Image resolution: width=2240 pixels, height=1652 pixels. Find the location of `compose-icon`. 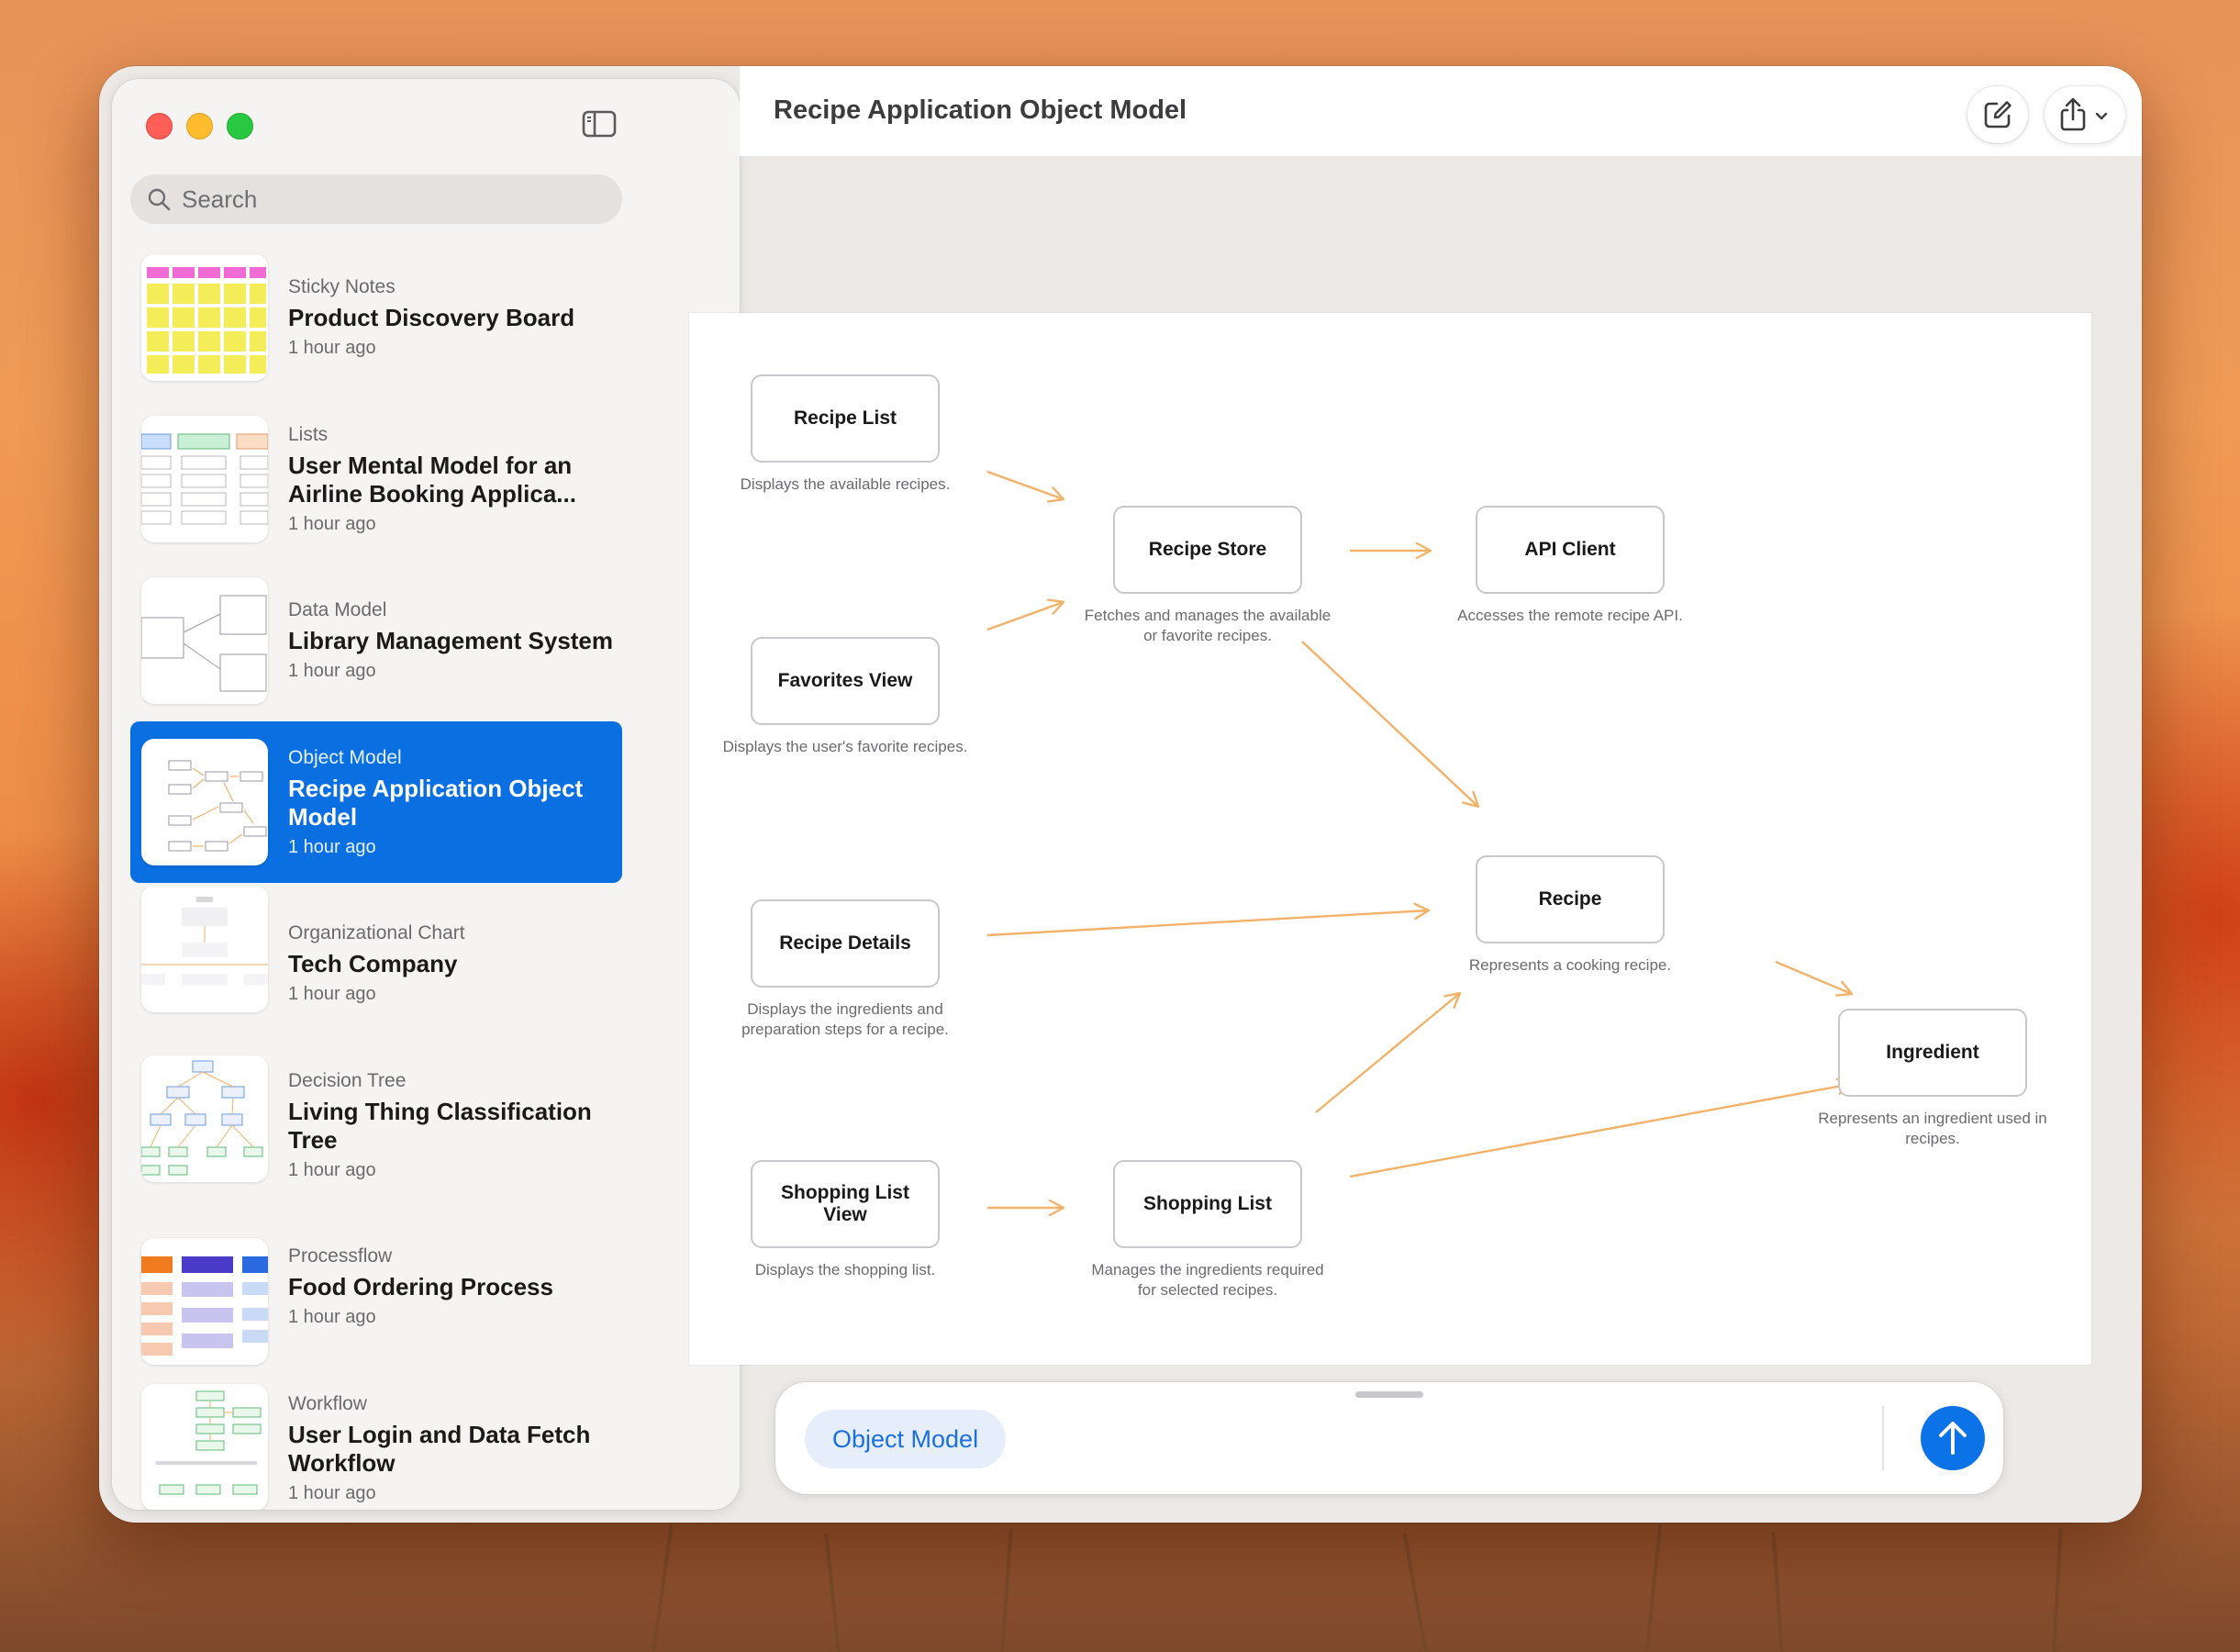

compose-icon is located at coordinates (1998, 114).